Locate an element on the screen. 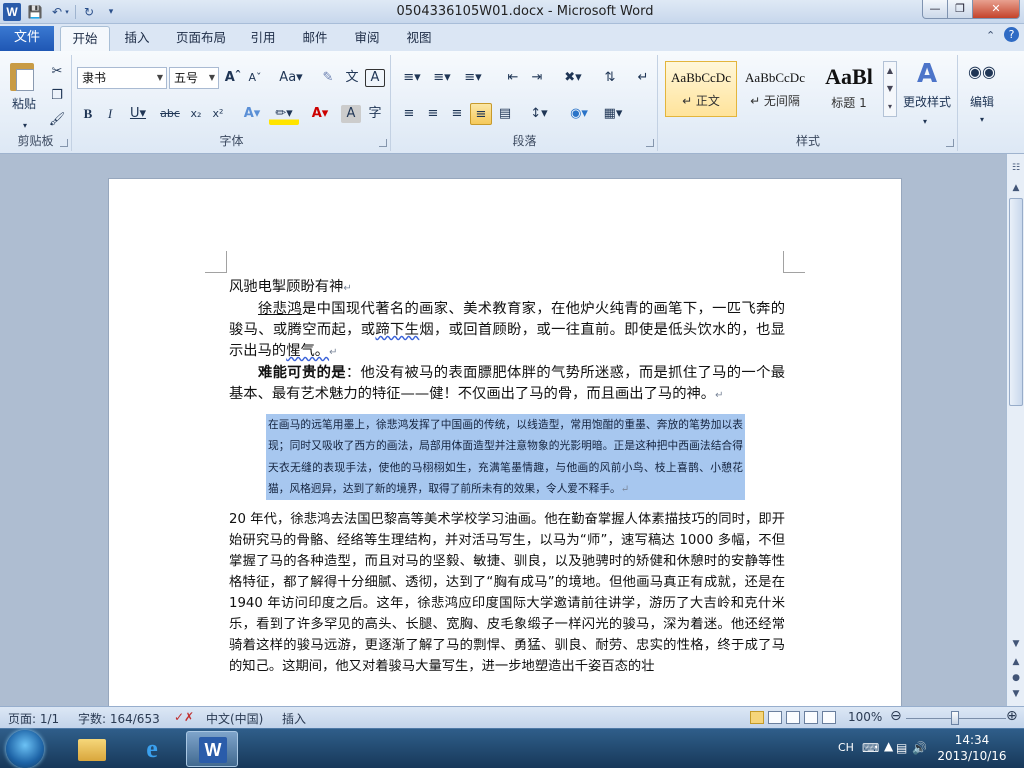 The width and height of the screenshot is (1024, 768). paste-button: 粘贴 is located at coordinates (24, 104).